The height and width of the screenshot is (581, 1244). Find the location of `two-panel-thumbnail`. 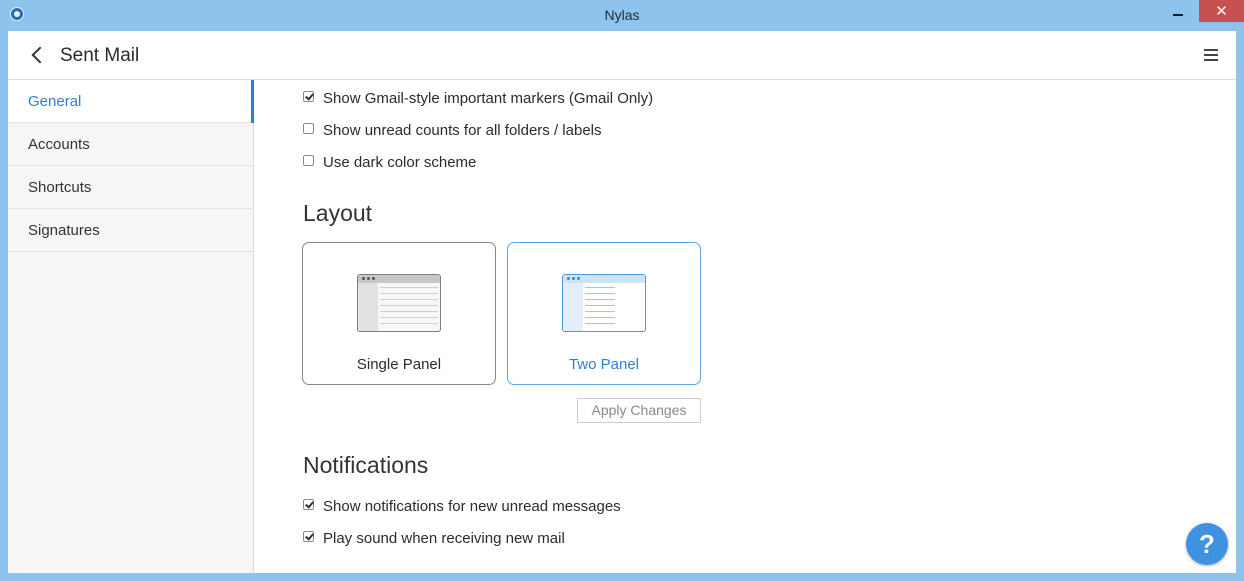

two-panel-thumbnail is located at coordinates (604, 303).